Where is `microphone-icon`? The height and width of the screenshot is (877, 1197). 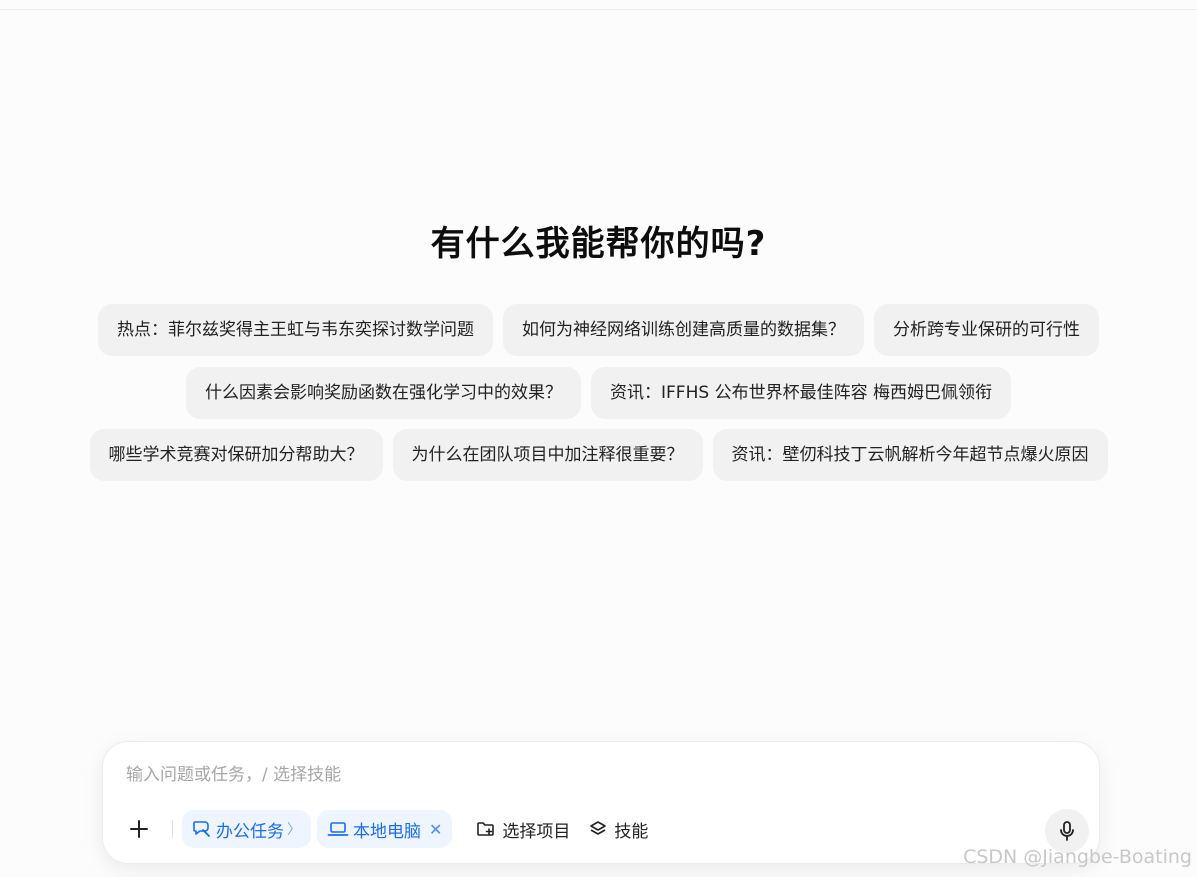
microphone-icon is located at coordinates (1067, 831).